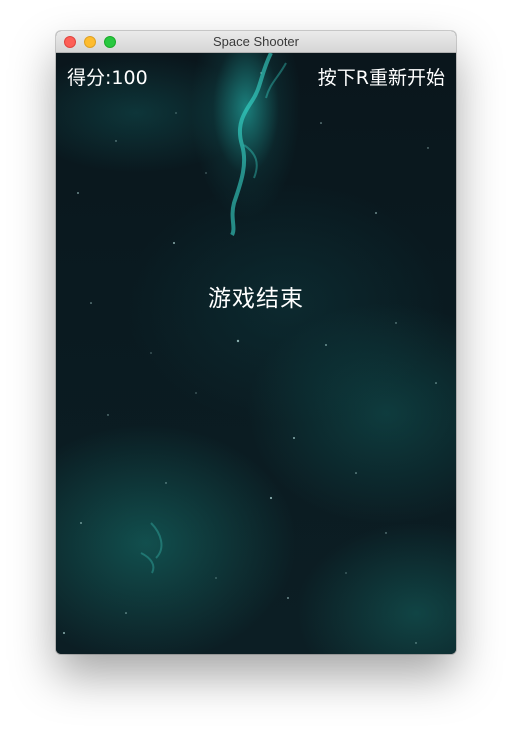 This screenshot has width=512, height=734. Describe the element at coordinates (107, 78) in the screenshot. I see `score-display: 得分:100` at that location.